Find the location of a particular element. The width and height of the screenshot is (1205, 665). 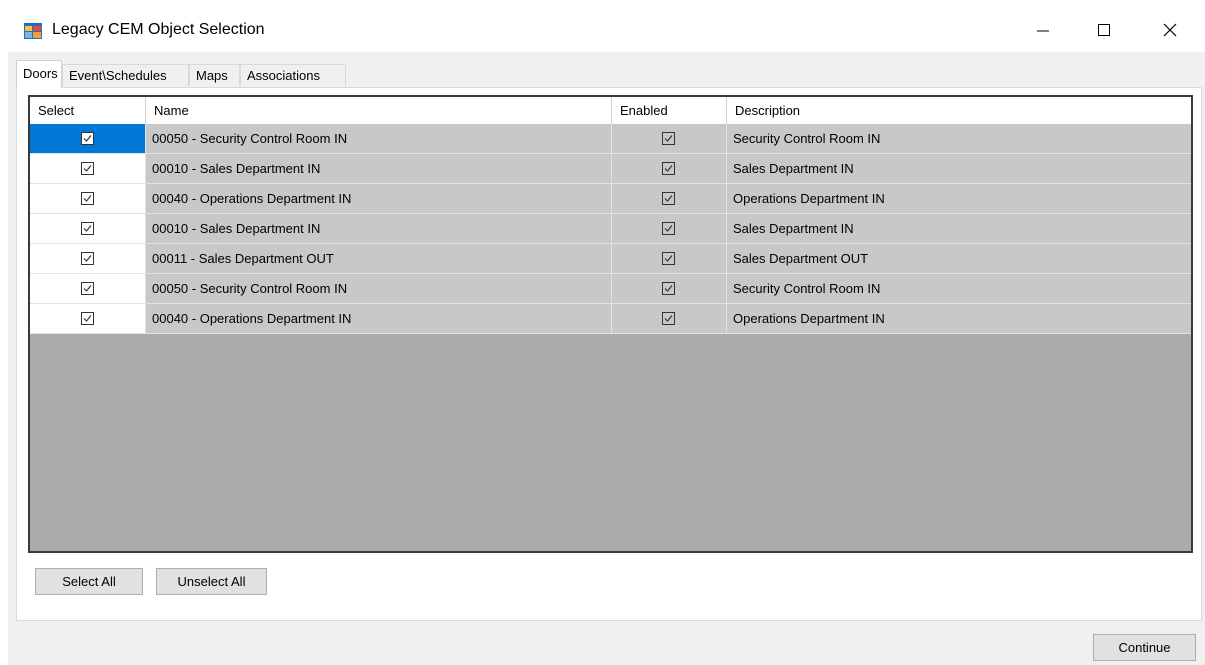

description-cell: Sales Department OUT is located at coordinates (959, 259).